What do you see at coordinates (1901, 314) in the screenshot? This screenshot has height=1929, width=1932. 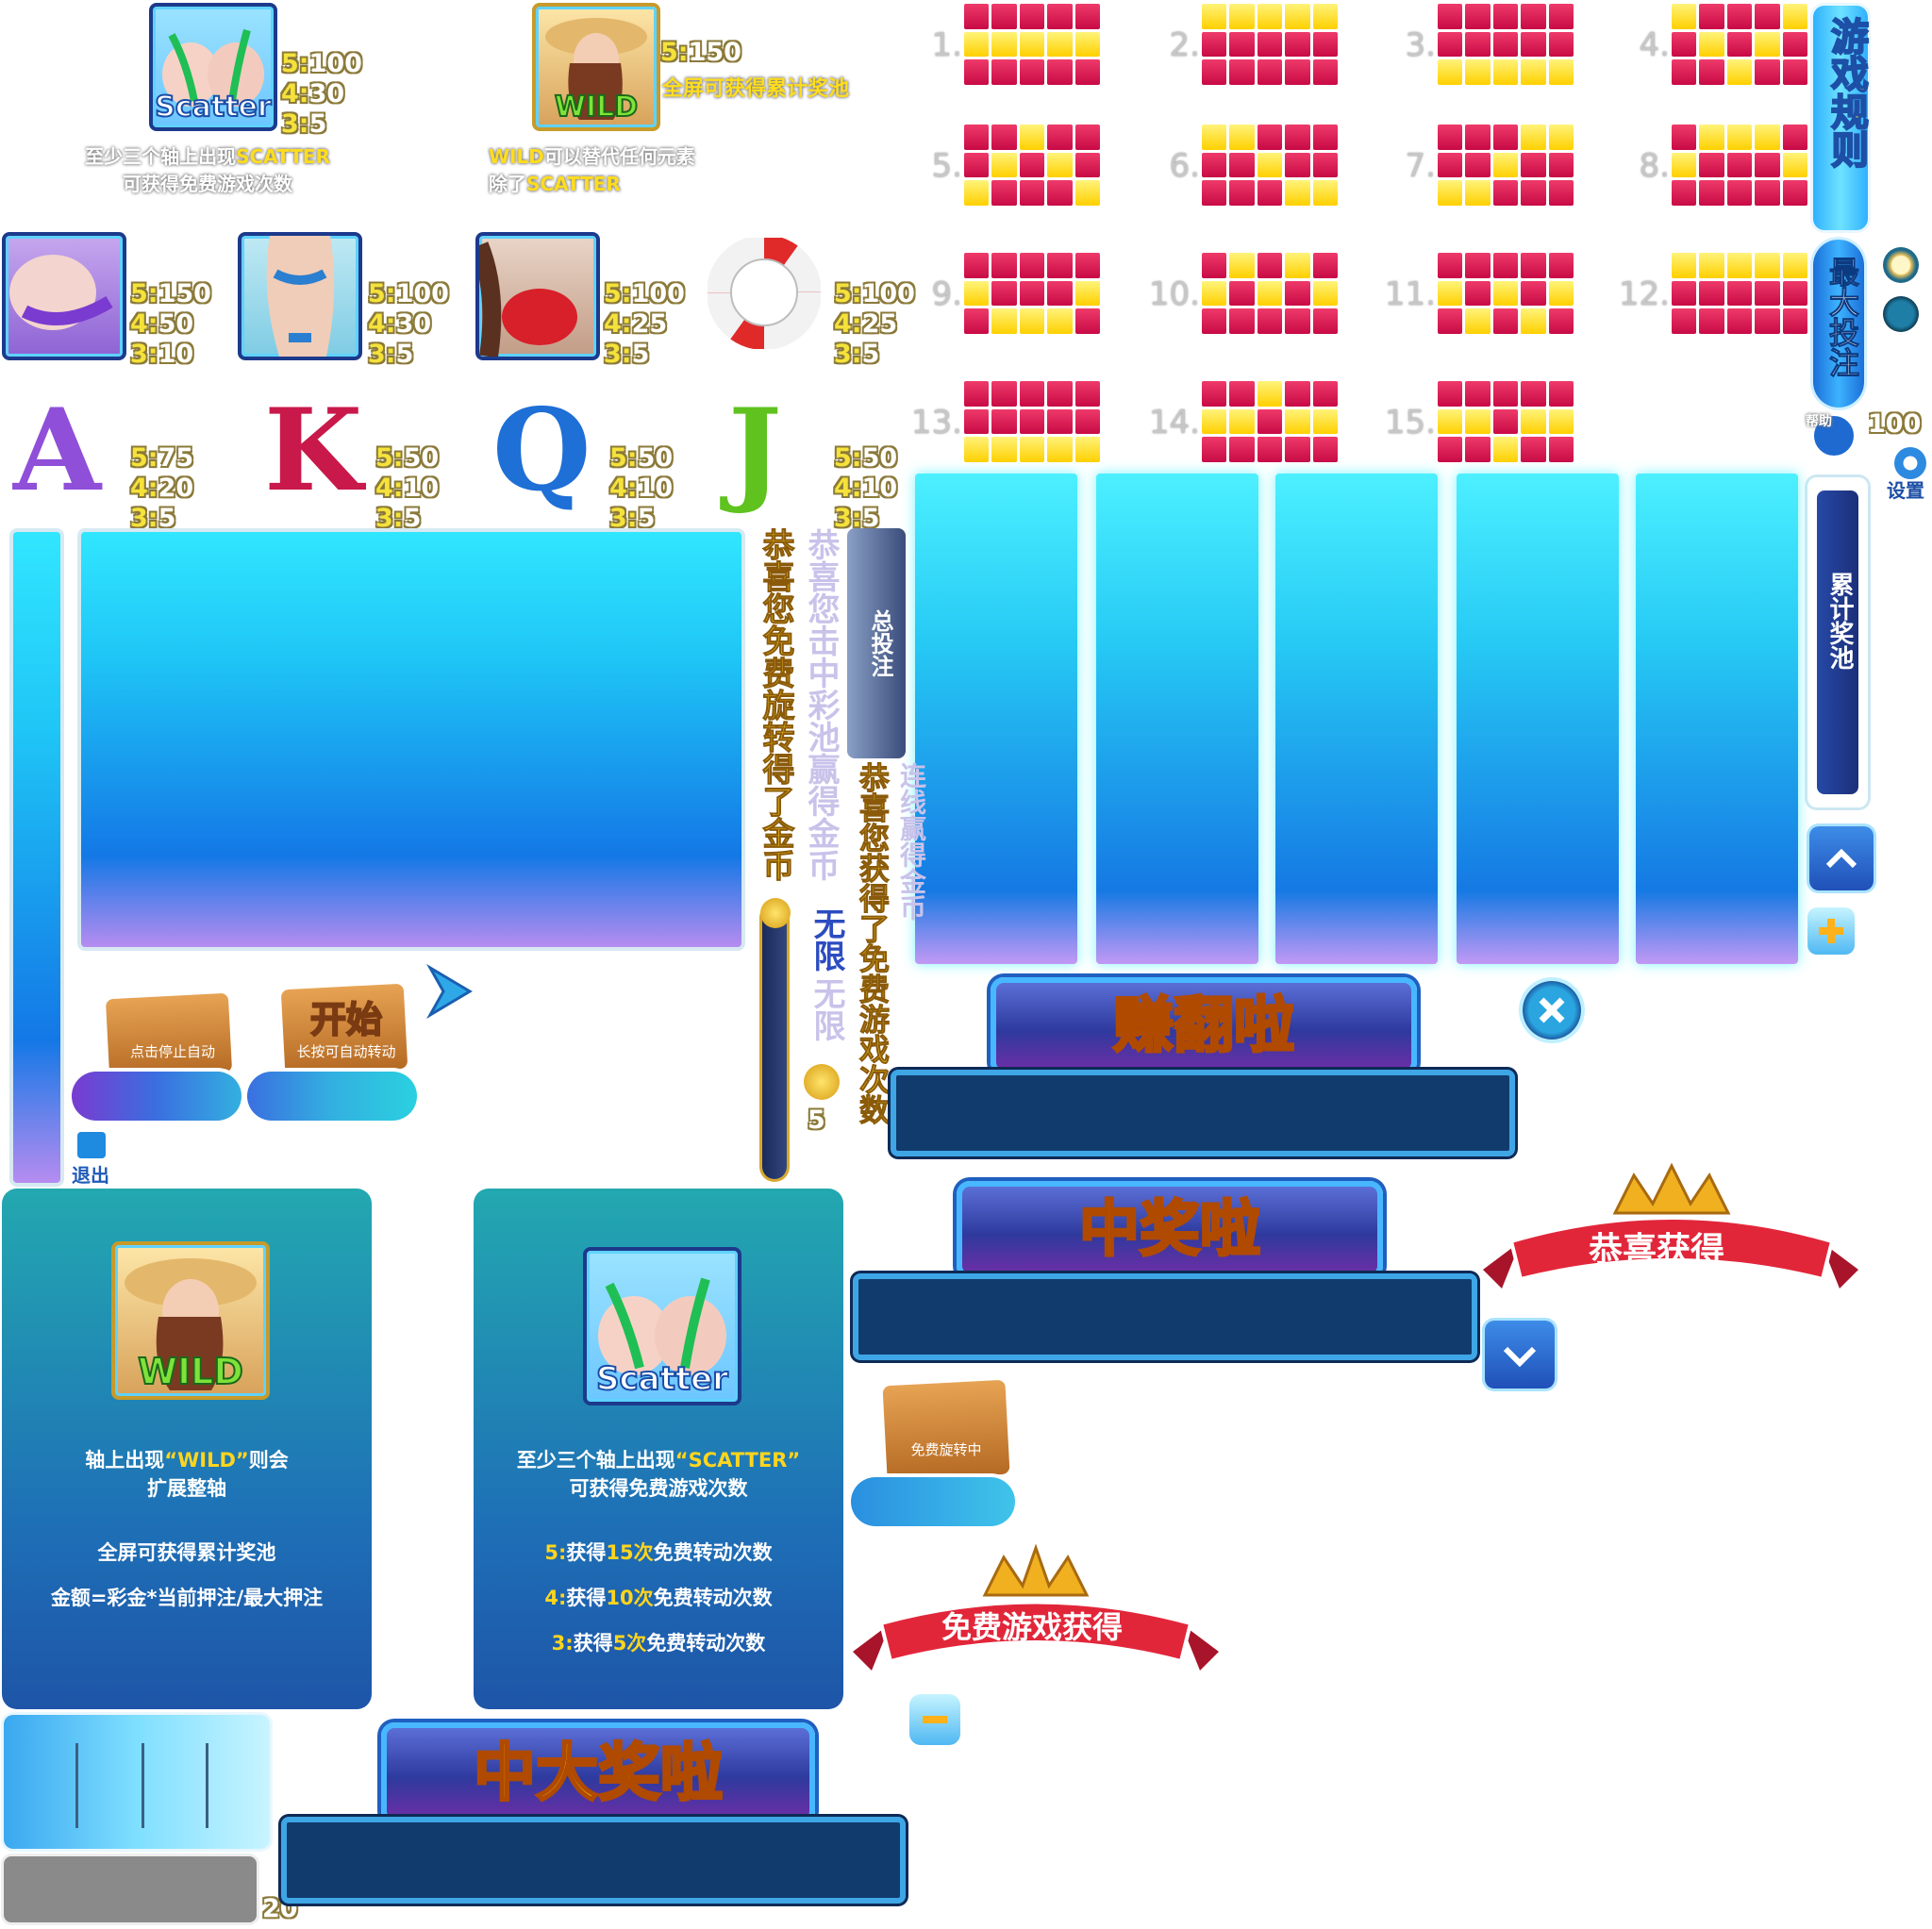 I see `radio-off-icon` at bounding box center [1901, 314].